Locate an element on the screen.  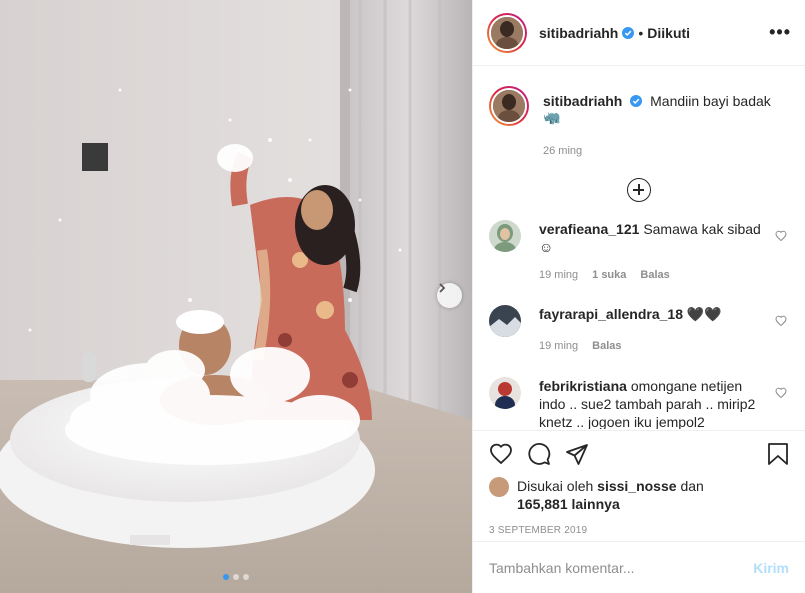
caption-avatar is located at coordinates (509, 106).